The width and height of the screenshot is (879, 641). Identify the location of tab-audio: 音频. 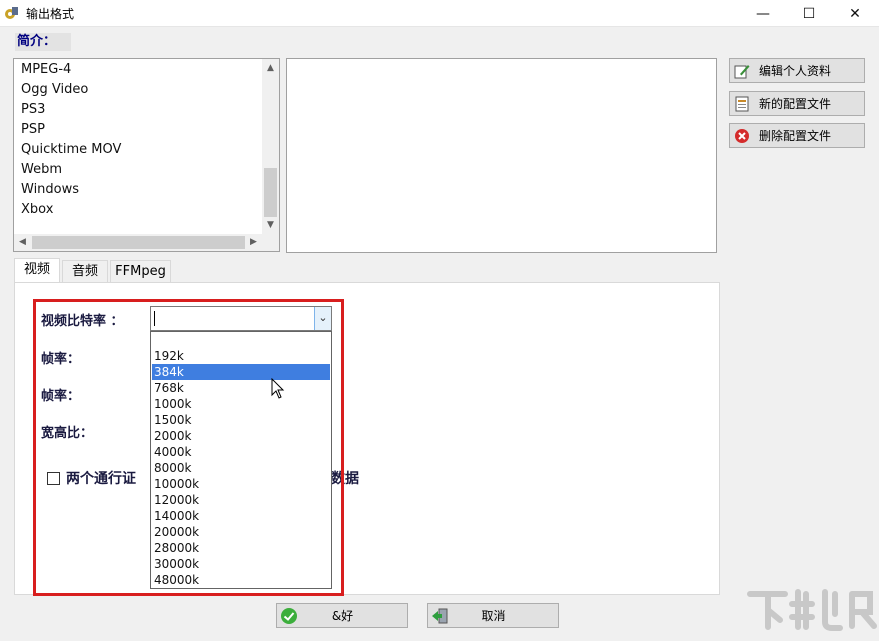
(85, 272).